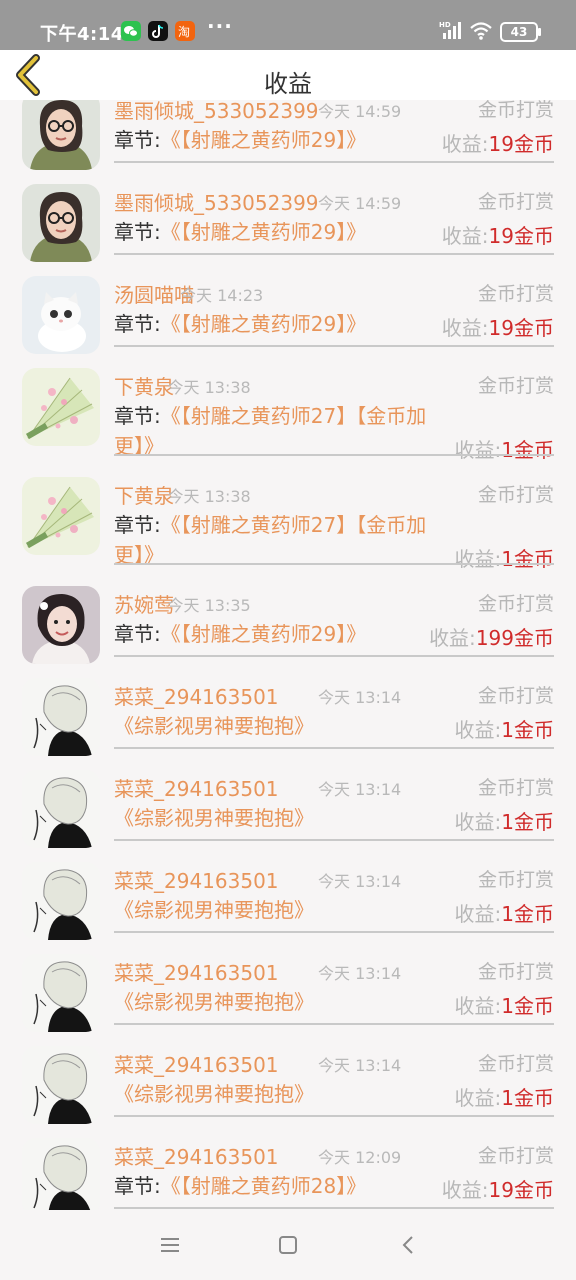 The width and height of the screenshot is (576, 1280). What do you see at coordinates (491, 636) in the screenshot?
I see `income-amount: 收益:199金币` at bounding box center [491, 636].